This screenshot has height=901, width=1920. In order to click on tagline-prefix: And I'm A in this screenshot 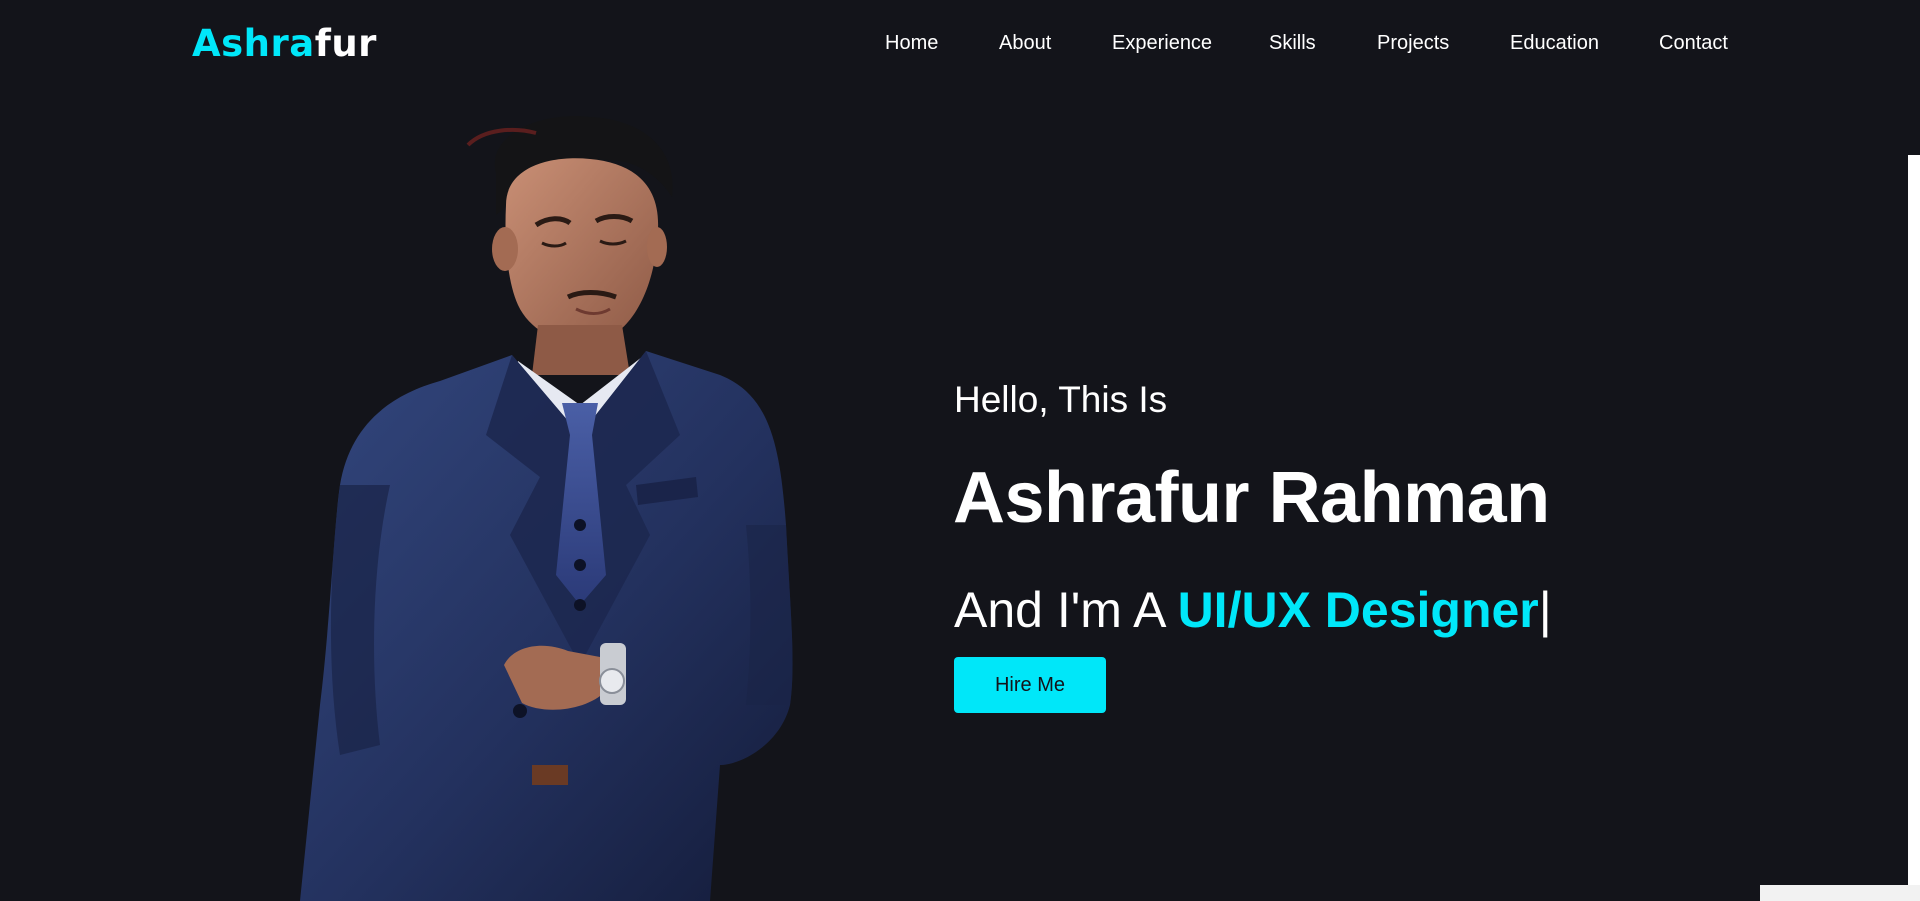, I will do `click(1066, 610)`.